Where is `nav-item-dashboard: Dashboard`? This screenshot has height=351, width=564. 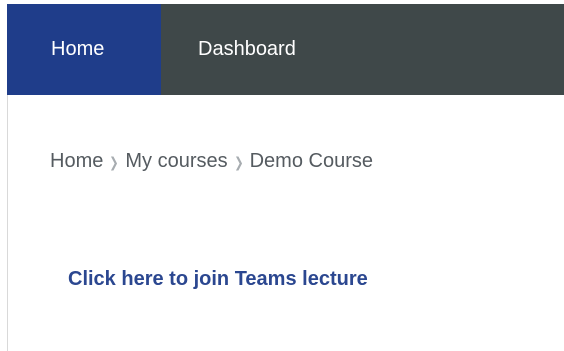 nav-item-dashboard: Dashboard is located at coordinates (228, 49).